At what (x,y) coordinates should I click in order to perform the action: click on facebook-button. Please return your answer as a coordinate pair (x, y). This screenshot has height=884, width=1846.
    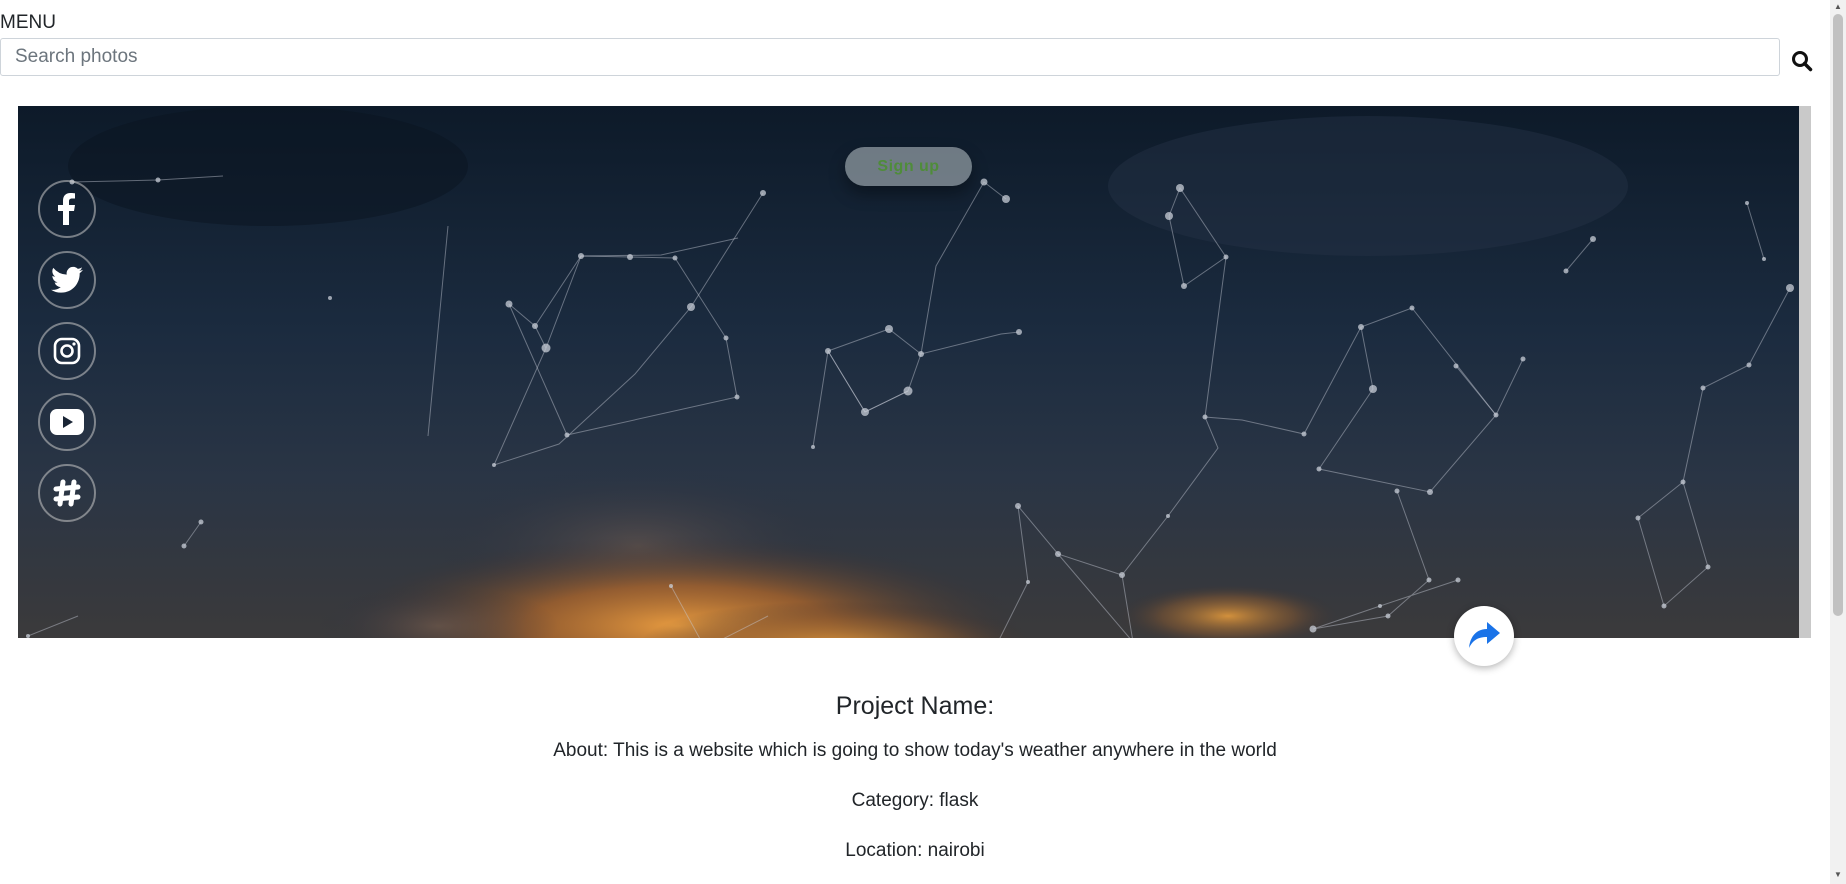
    Looking at the image, I should click on (67, 209).